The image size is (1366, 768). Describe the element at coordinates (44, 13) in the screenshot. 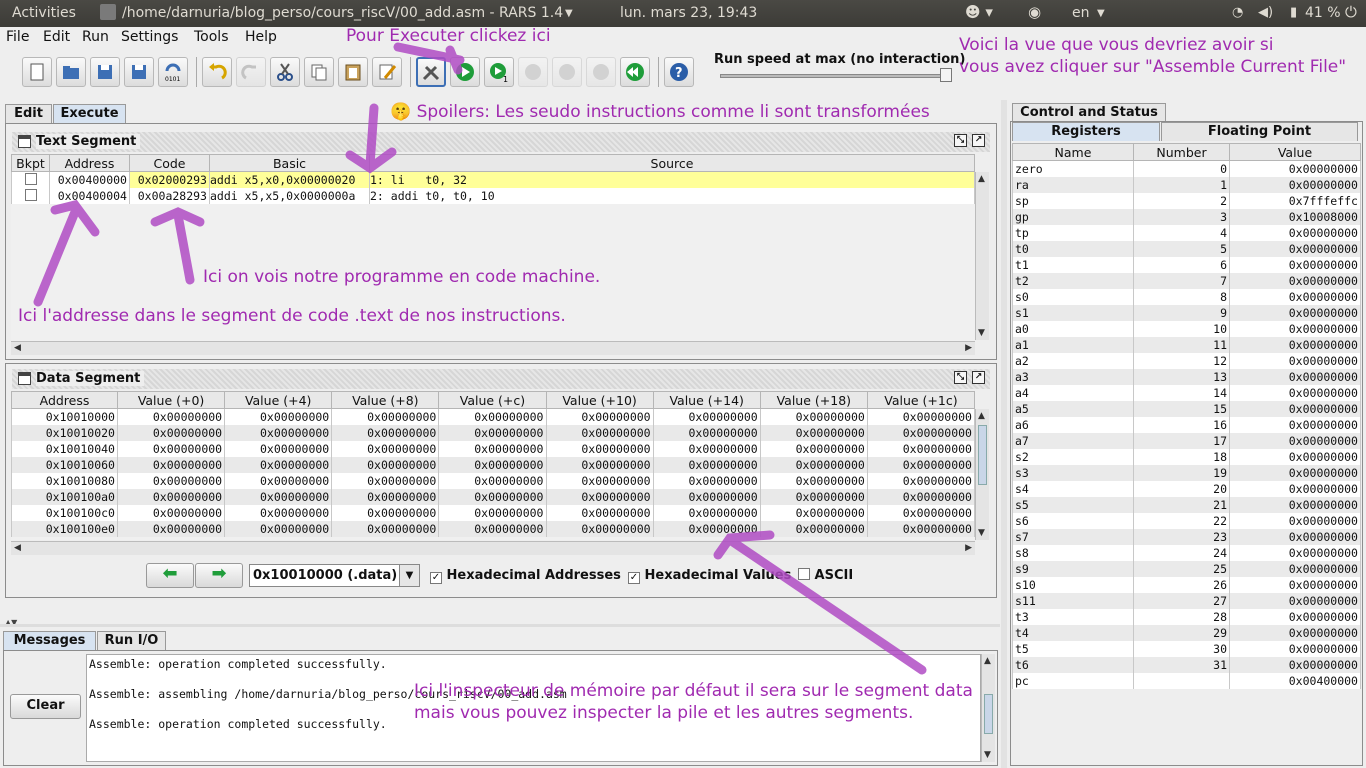

I see `activities-button: Activities` at that location.